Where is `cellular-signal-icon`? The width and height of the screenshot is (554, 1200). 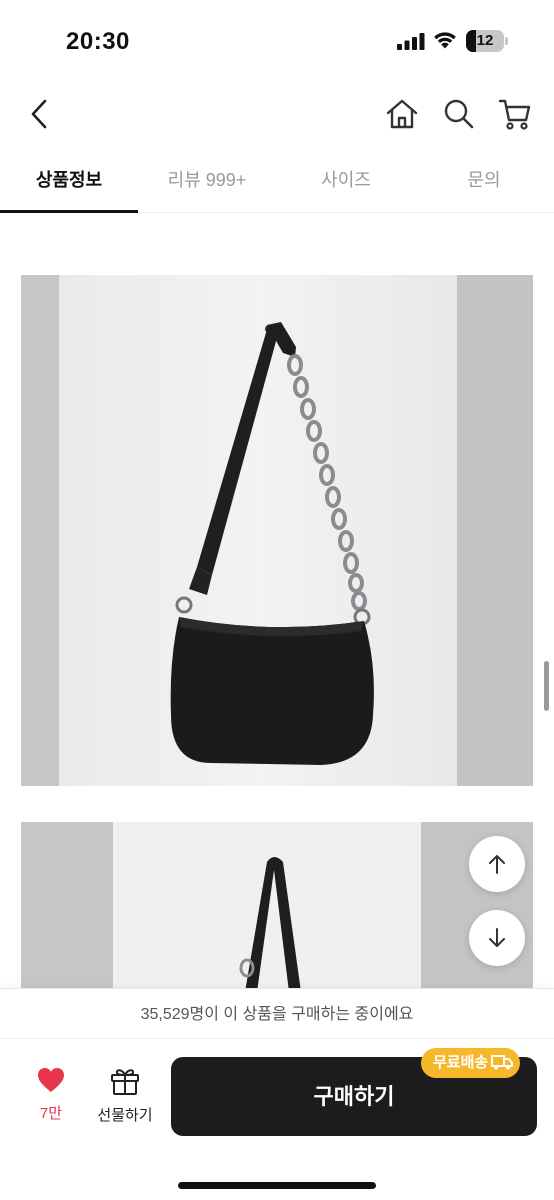
cellular-signal-icon is located at coordinates (411, 41).